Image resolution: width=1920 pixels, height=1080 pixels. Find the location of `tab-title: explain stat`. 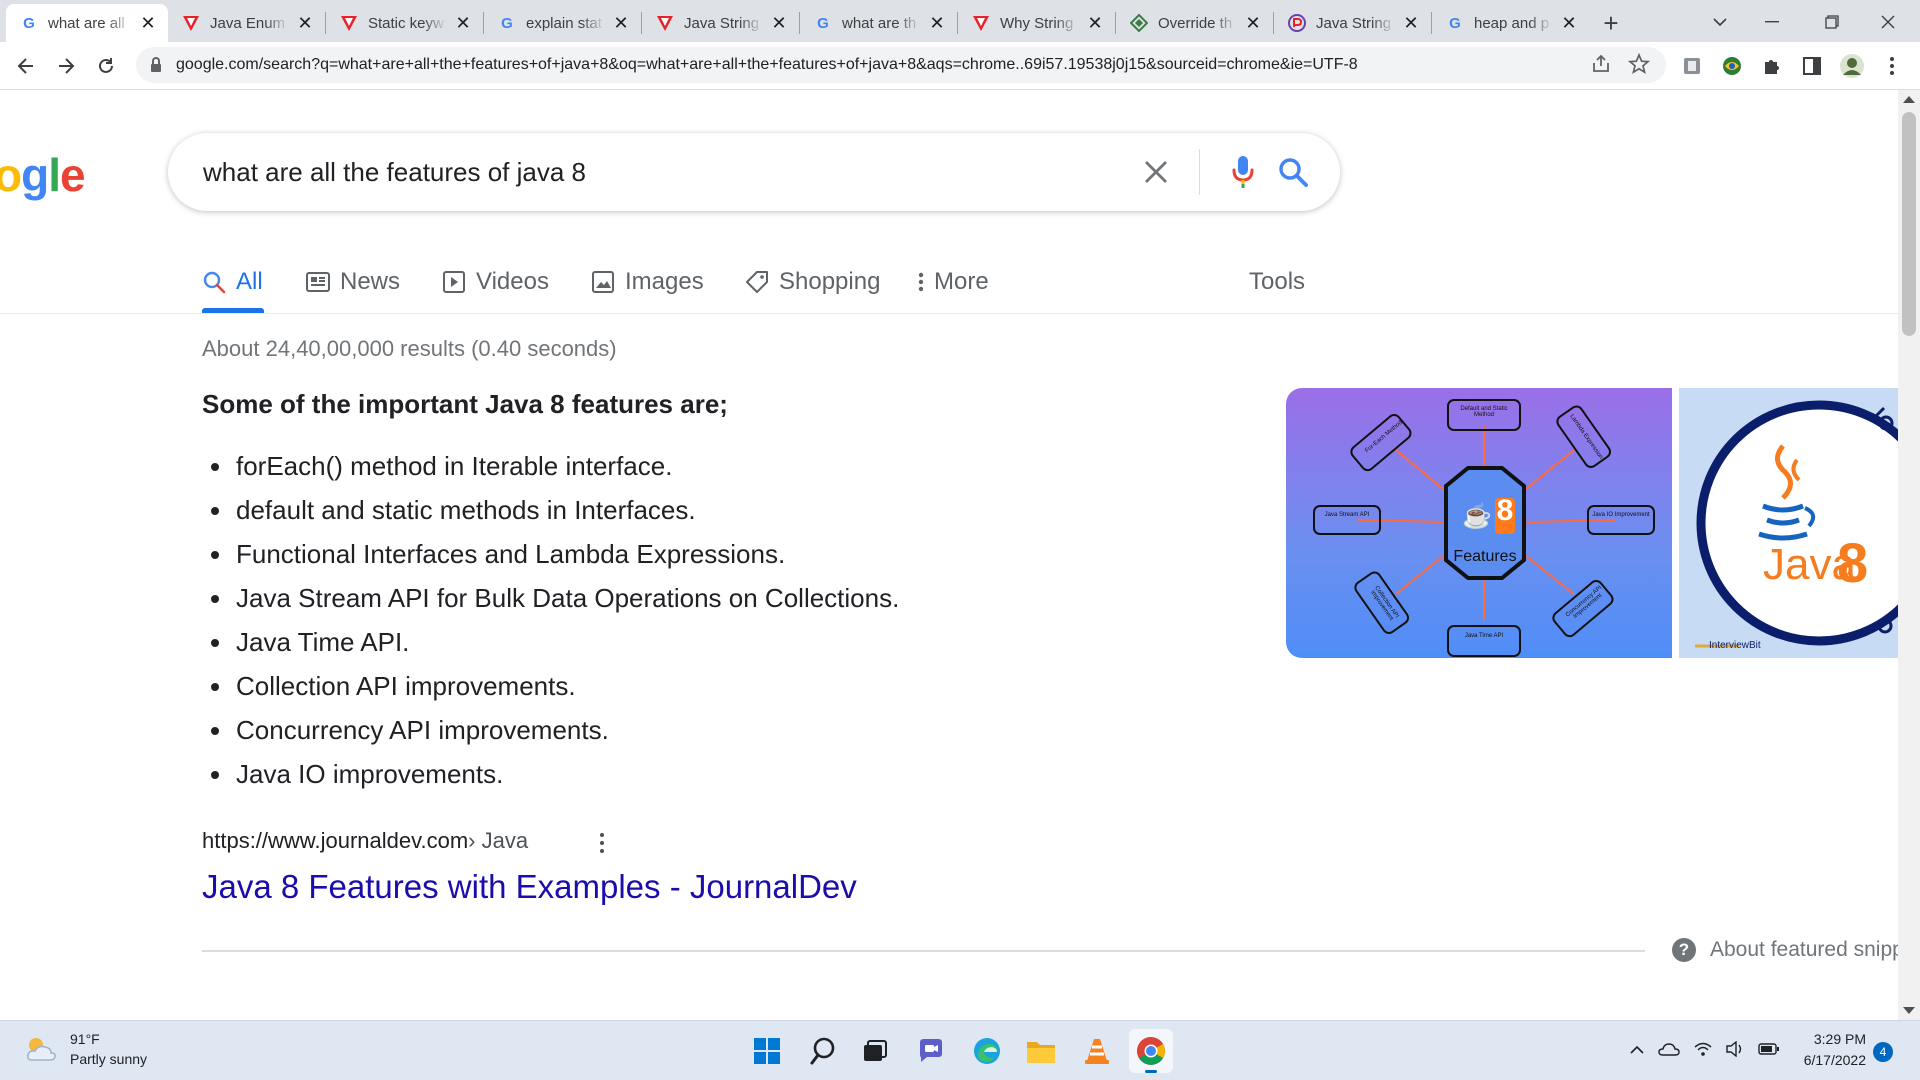

tab-title: explain stat is located at coordinates (564, 23).